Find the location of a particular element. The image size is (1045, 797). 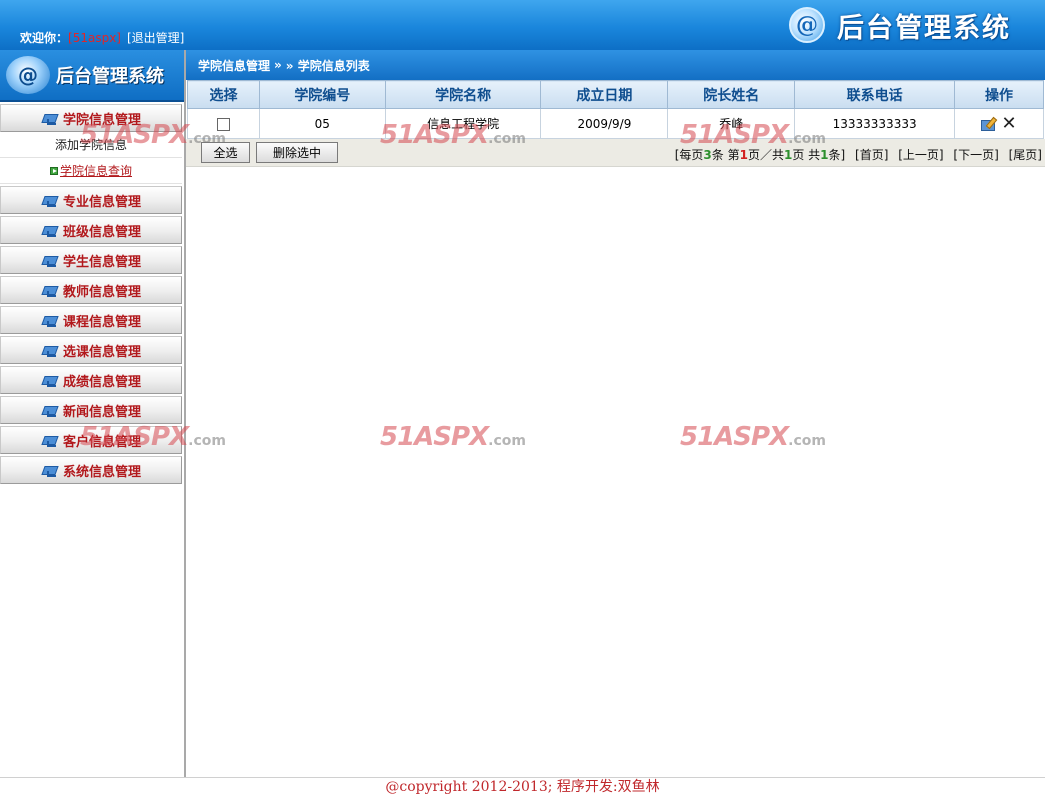

row-select-cell is located at coordinates (223, 123).